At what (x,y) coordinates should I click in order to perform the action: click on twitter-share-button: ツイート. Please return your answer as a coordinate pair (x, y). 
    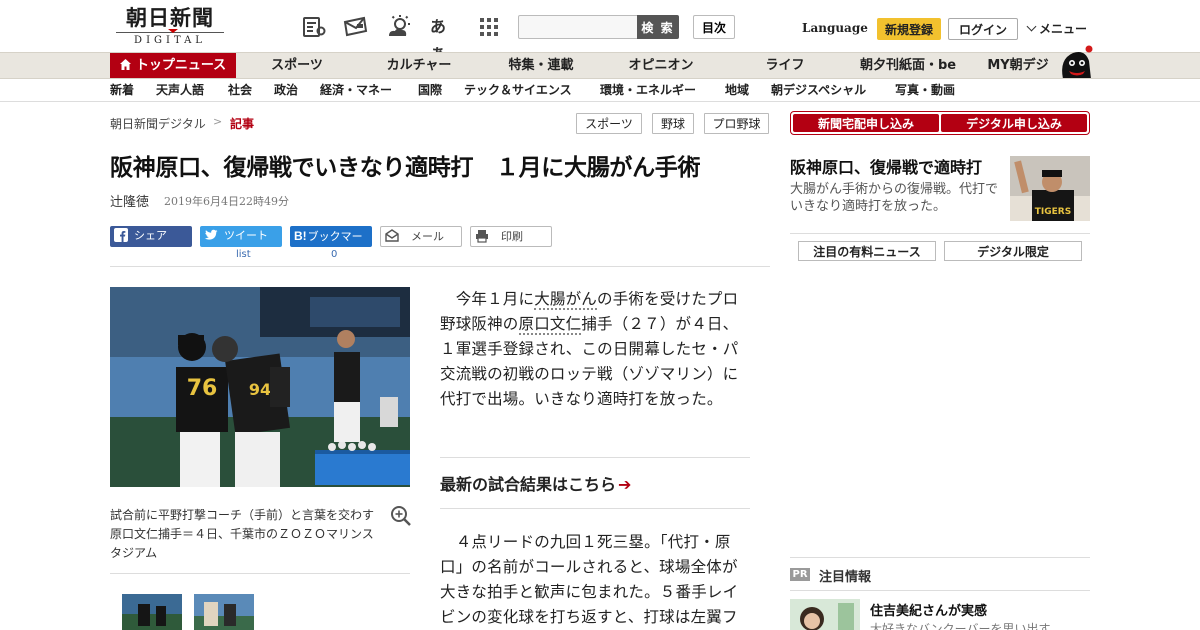
    Looking at the image, I should click on (241, 236).